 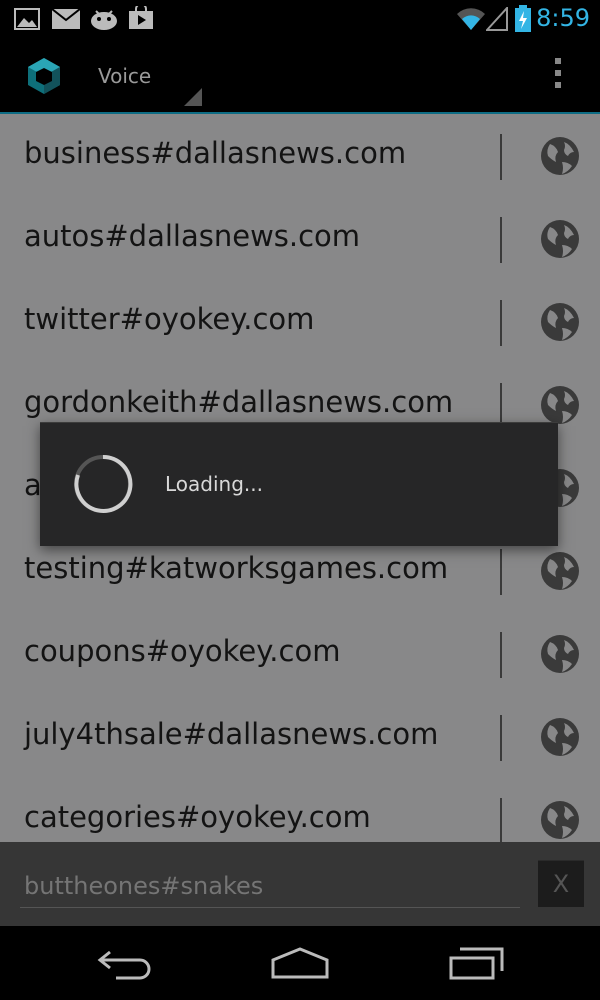 I want to click on list-item: july4thsale#dallasnews.com, so click(x=300, y=736).